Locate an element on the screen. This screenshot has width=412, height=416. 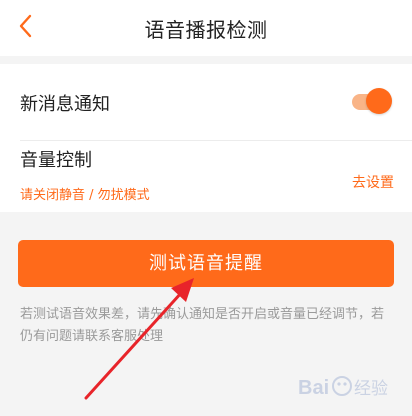
svg-text: Bai is located at coordinates (313, 388).